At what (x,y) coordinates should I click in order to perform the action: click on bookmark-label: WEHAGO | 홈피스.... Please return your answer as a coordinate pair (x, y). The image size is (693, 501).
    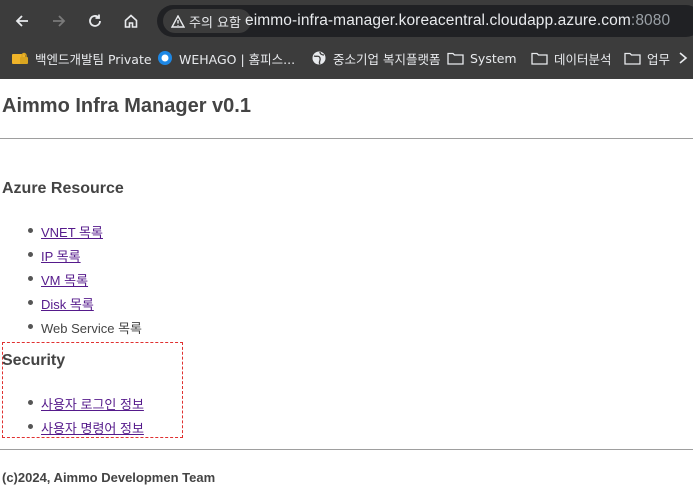
    Looking at the image, I should click on (237, 59).